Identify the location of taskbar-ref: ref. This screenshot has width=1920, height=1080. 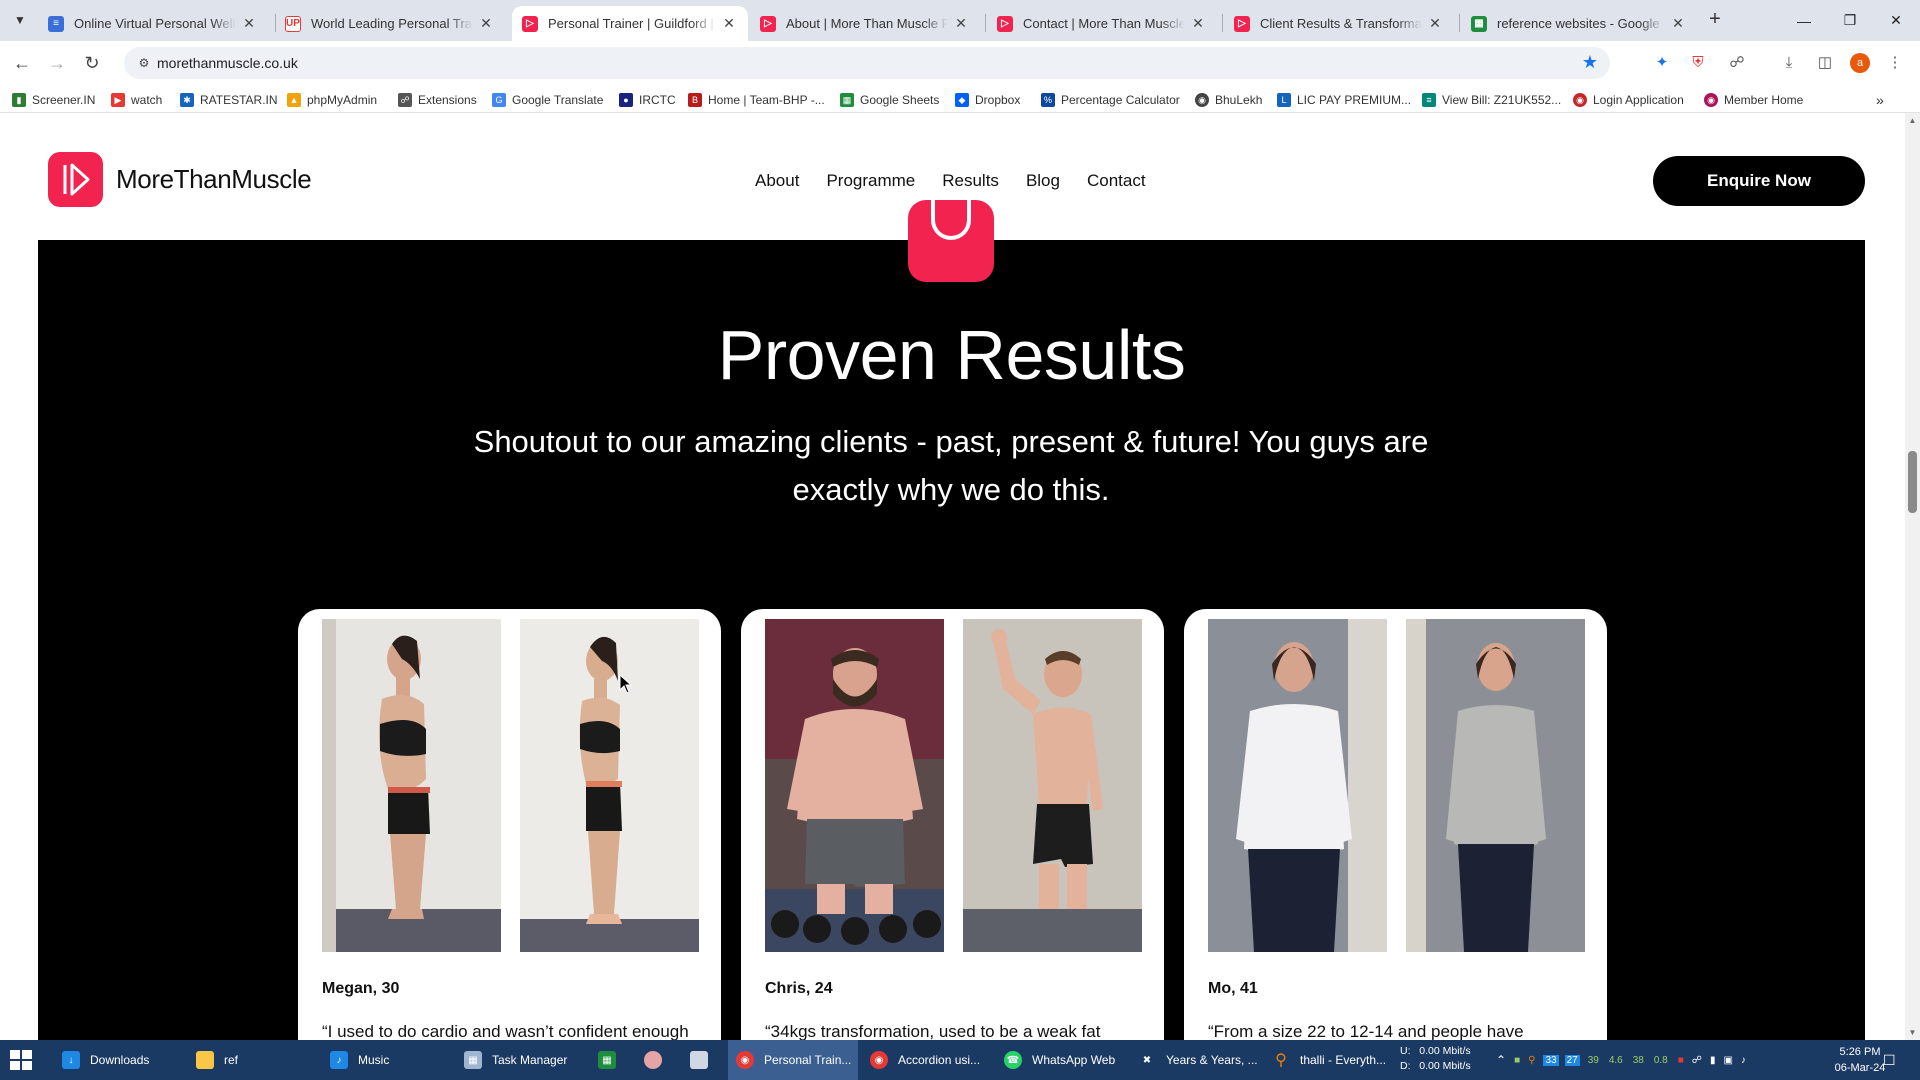
(253, 1060).